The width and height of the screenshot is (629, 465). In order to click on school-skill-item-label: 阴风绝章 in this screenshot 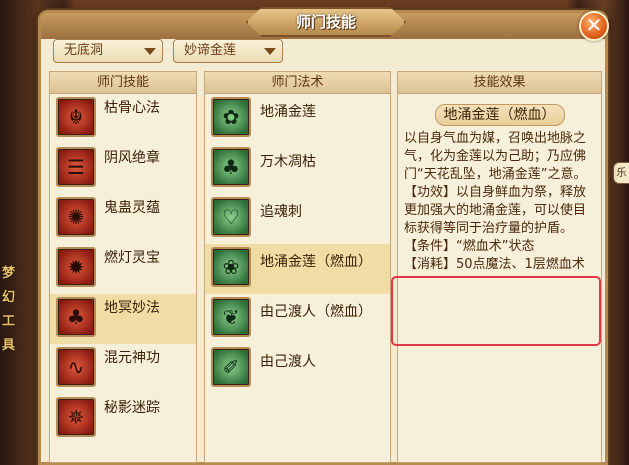, I will do `click(132, 158)`.